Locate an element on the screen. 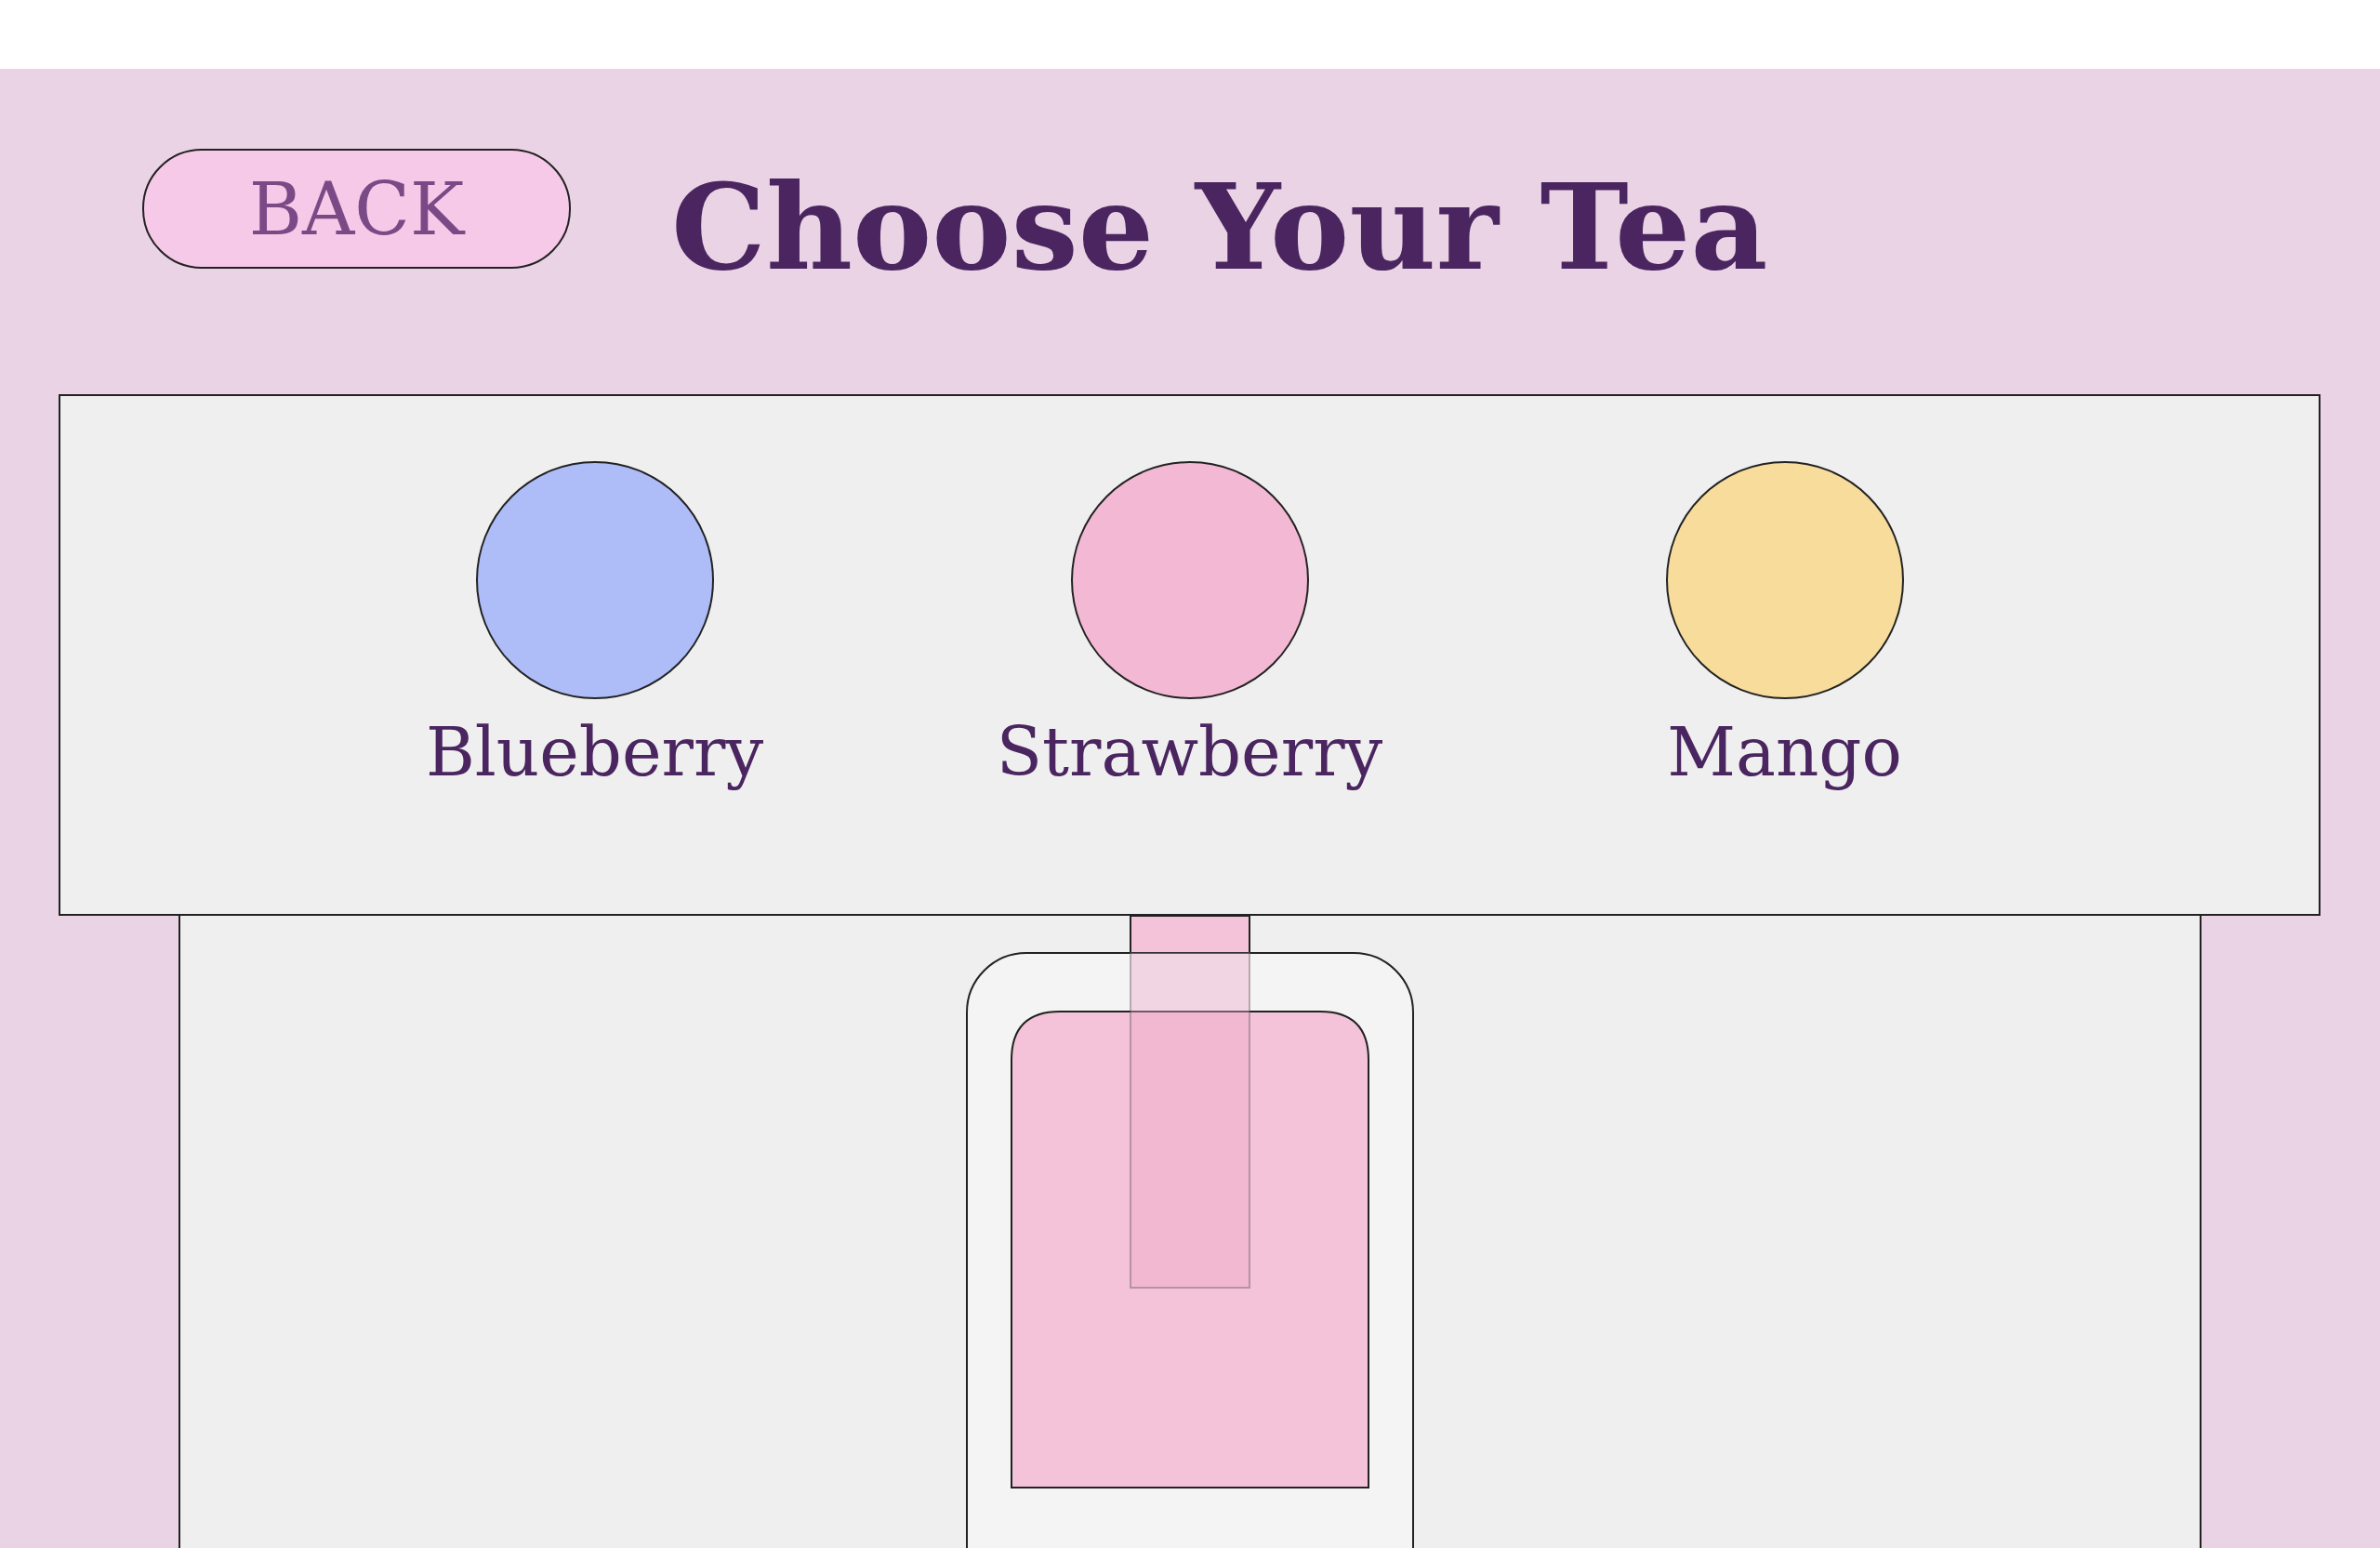  flavor-label: Strawberry is located at coordinates (1189, 753).